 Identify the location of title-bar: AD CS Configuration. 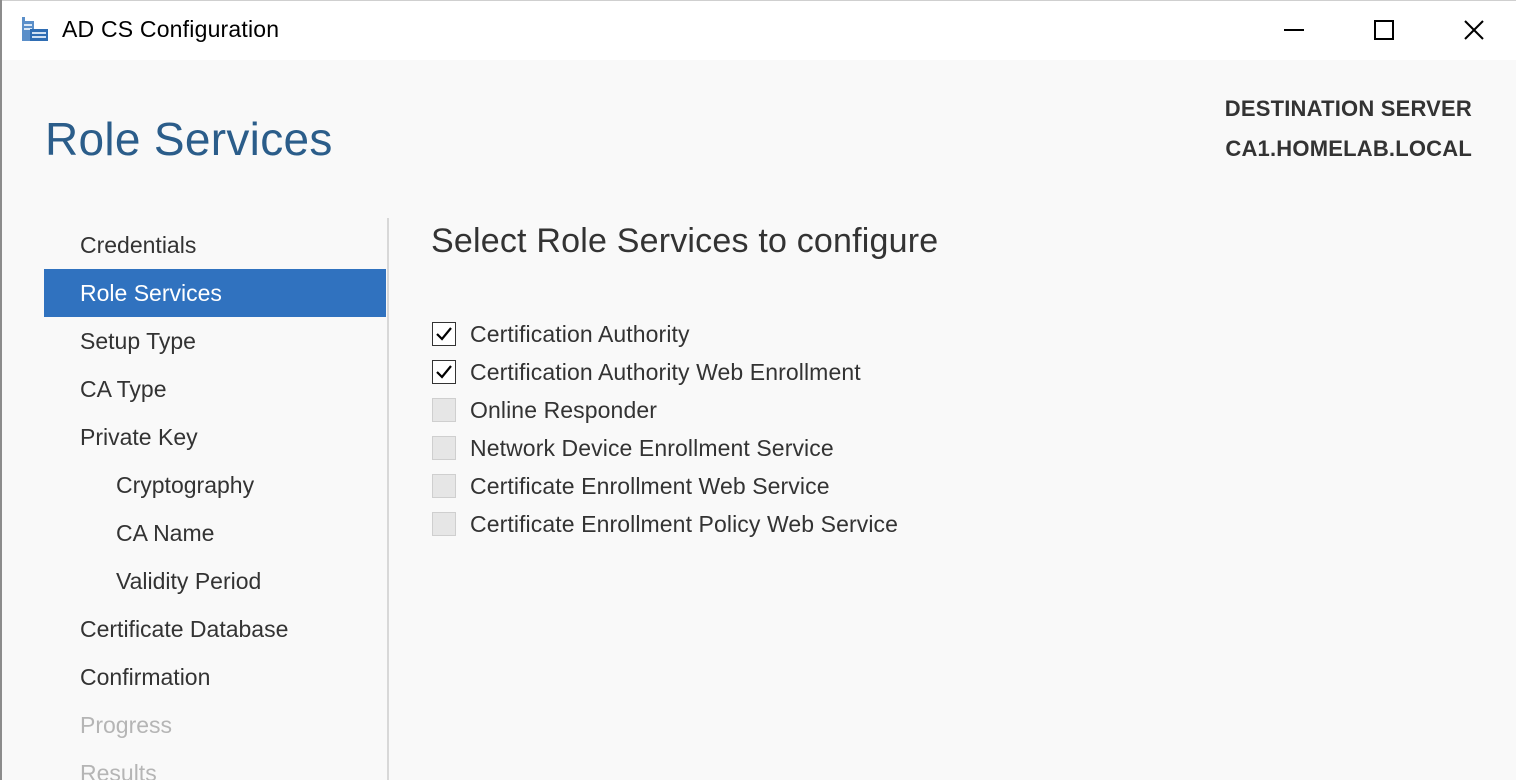
(759, 30).